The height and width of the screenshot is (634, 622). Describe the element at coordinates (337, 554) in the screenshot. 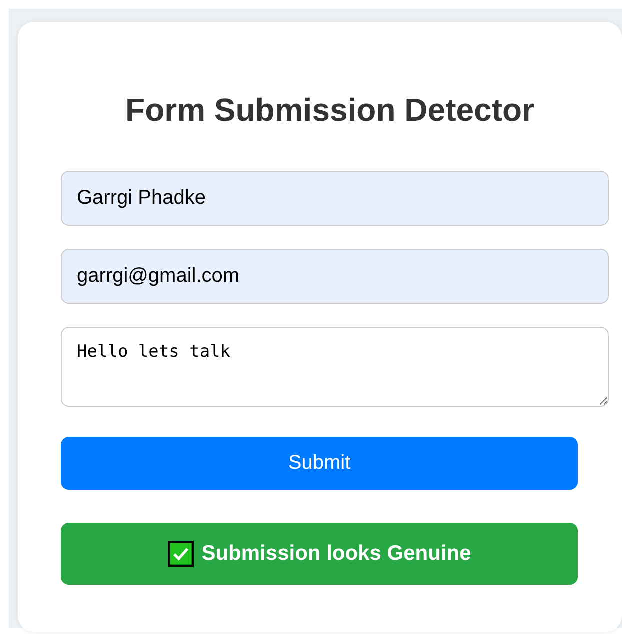

I see `result-text: Submission looks Genuine` at that location.